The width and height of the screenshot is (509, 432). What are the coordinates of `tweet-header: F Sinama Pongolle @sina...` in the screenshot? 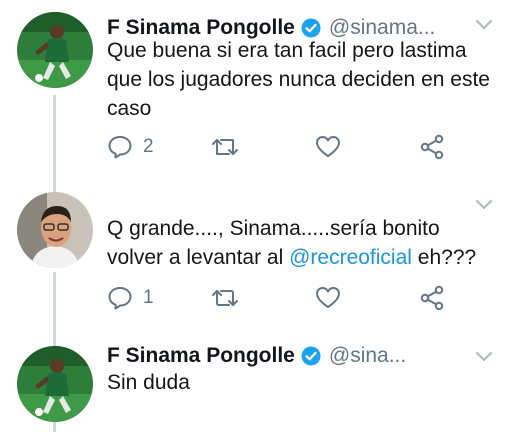 It's located at (256, 356).